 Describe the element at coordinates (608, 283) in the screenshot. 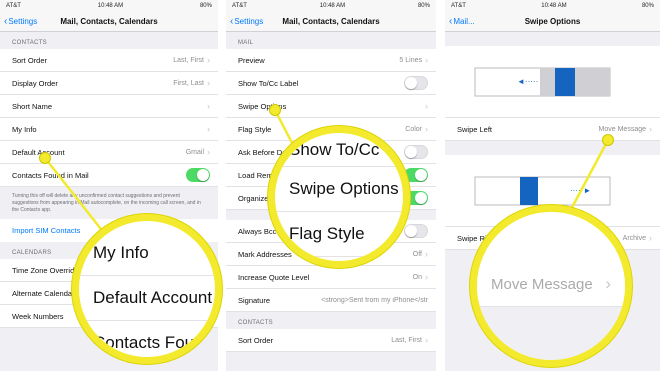

I see `chevron-right-icon: ›` at that location.